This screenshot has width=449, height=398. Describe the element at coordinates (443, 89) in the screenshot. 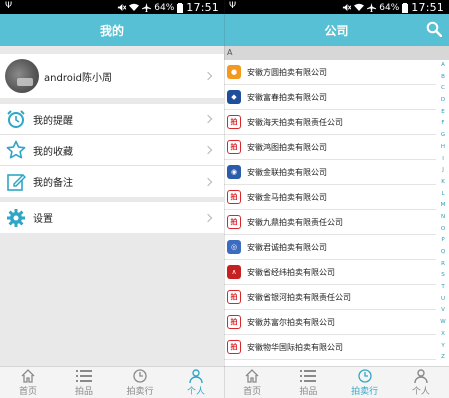

I see `index-letter: C` at that location.